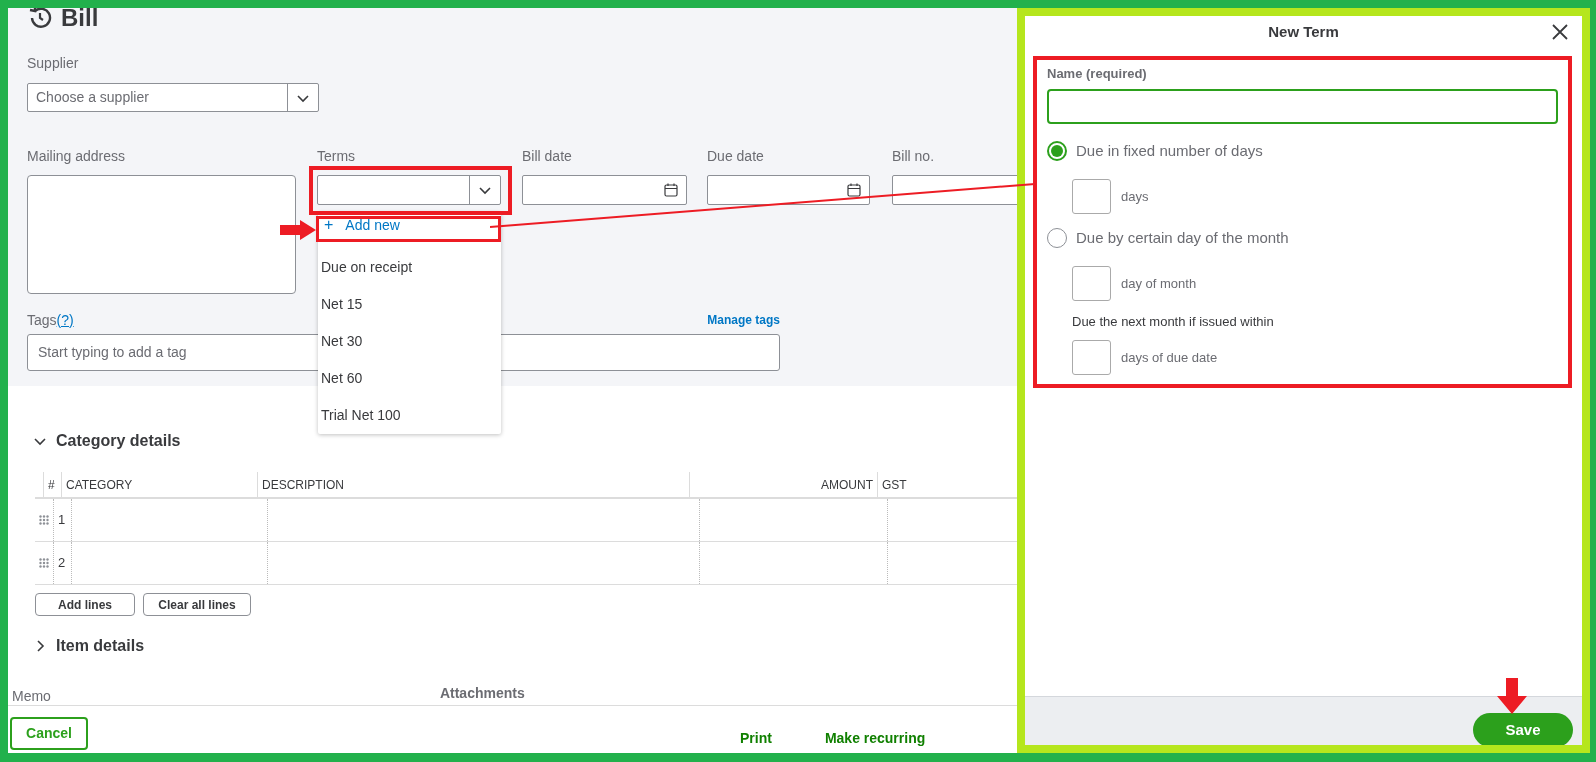 This screenshot has height=762, width=1596. Describe the element at coordinates (303, 485) in the screenshot. I see `column-header: DESCRIPTION` at that location.